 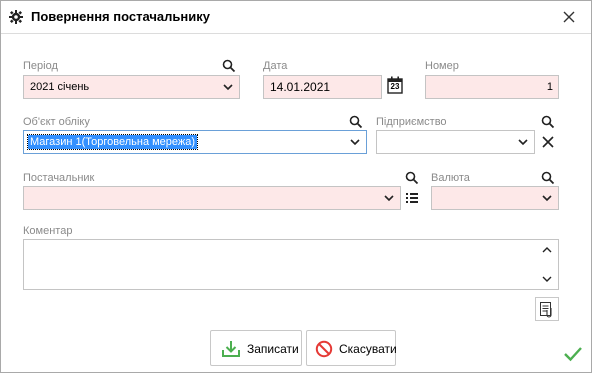 What do you see at coordinates (300, 87) in the screenshot?
I see `date-value: 14.01.2021` at bounding box center [300, 87].